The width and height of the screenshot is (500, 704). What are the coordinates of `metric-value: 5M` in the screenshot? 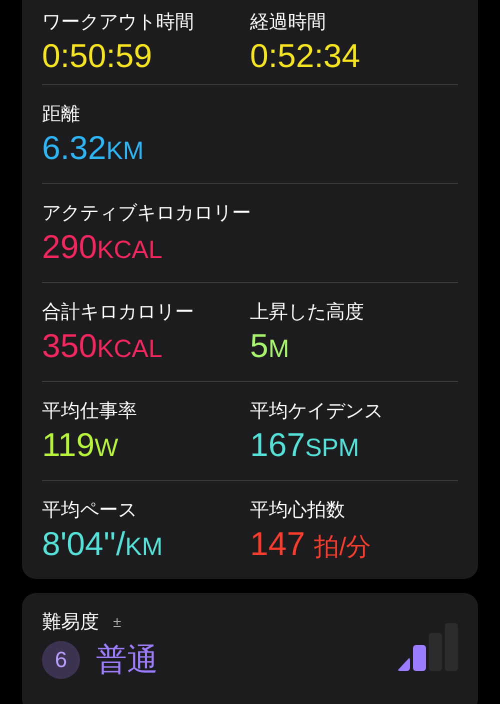 It's located at (270, 346).